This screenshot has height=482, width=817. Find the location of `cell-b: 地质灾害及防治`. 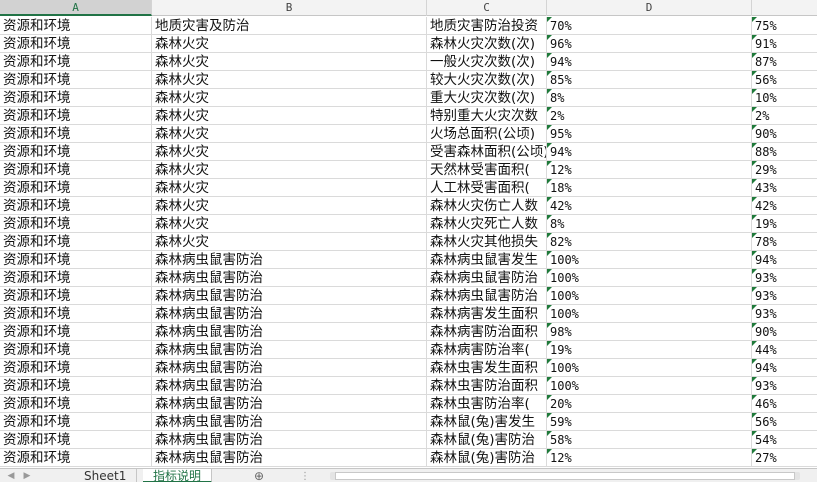

cell-b: 地质灾害及防治 is located at coordinates (289, 26).